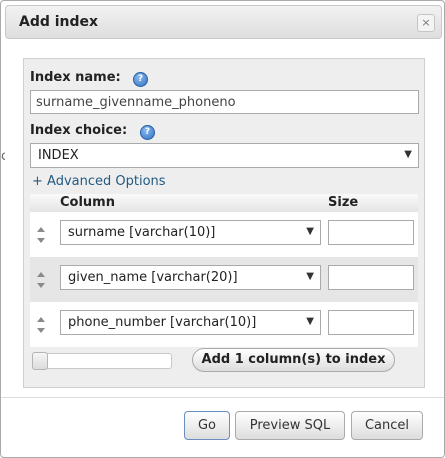 The width and height of the screenshot is (445, 458). I want to click on column-header: Column, so click(87, 202).